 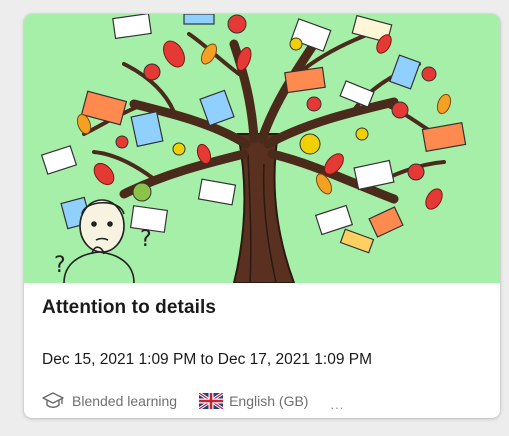 What do you see at coordinates (269, 401) in the screenshot?
I see `course-language-label: English (GB)` at bounding box center [269, 401].